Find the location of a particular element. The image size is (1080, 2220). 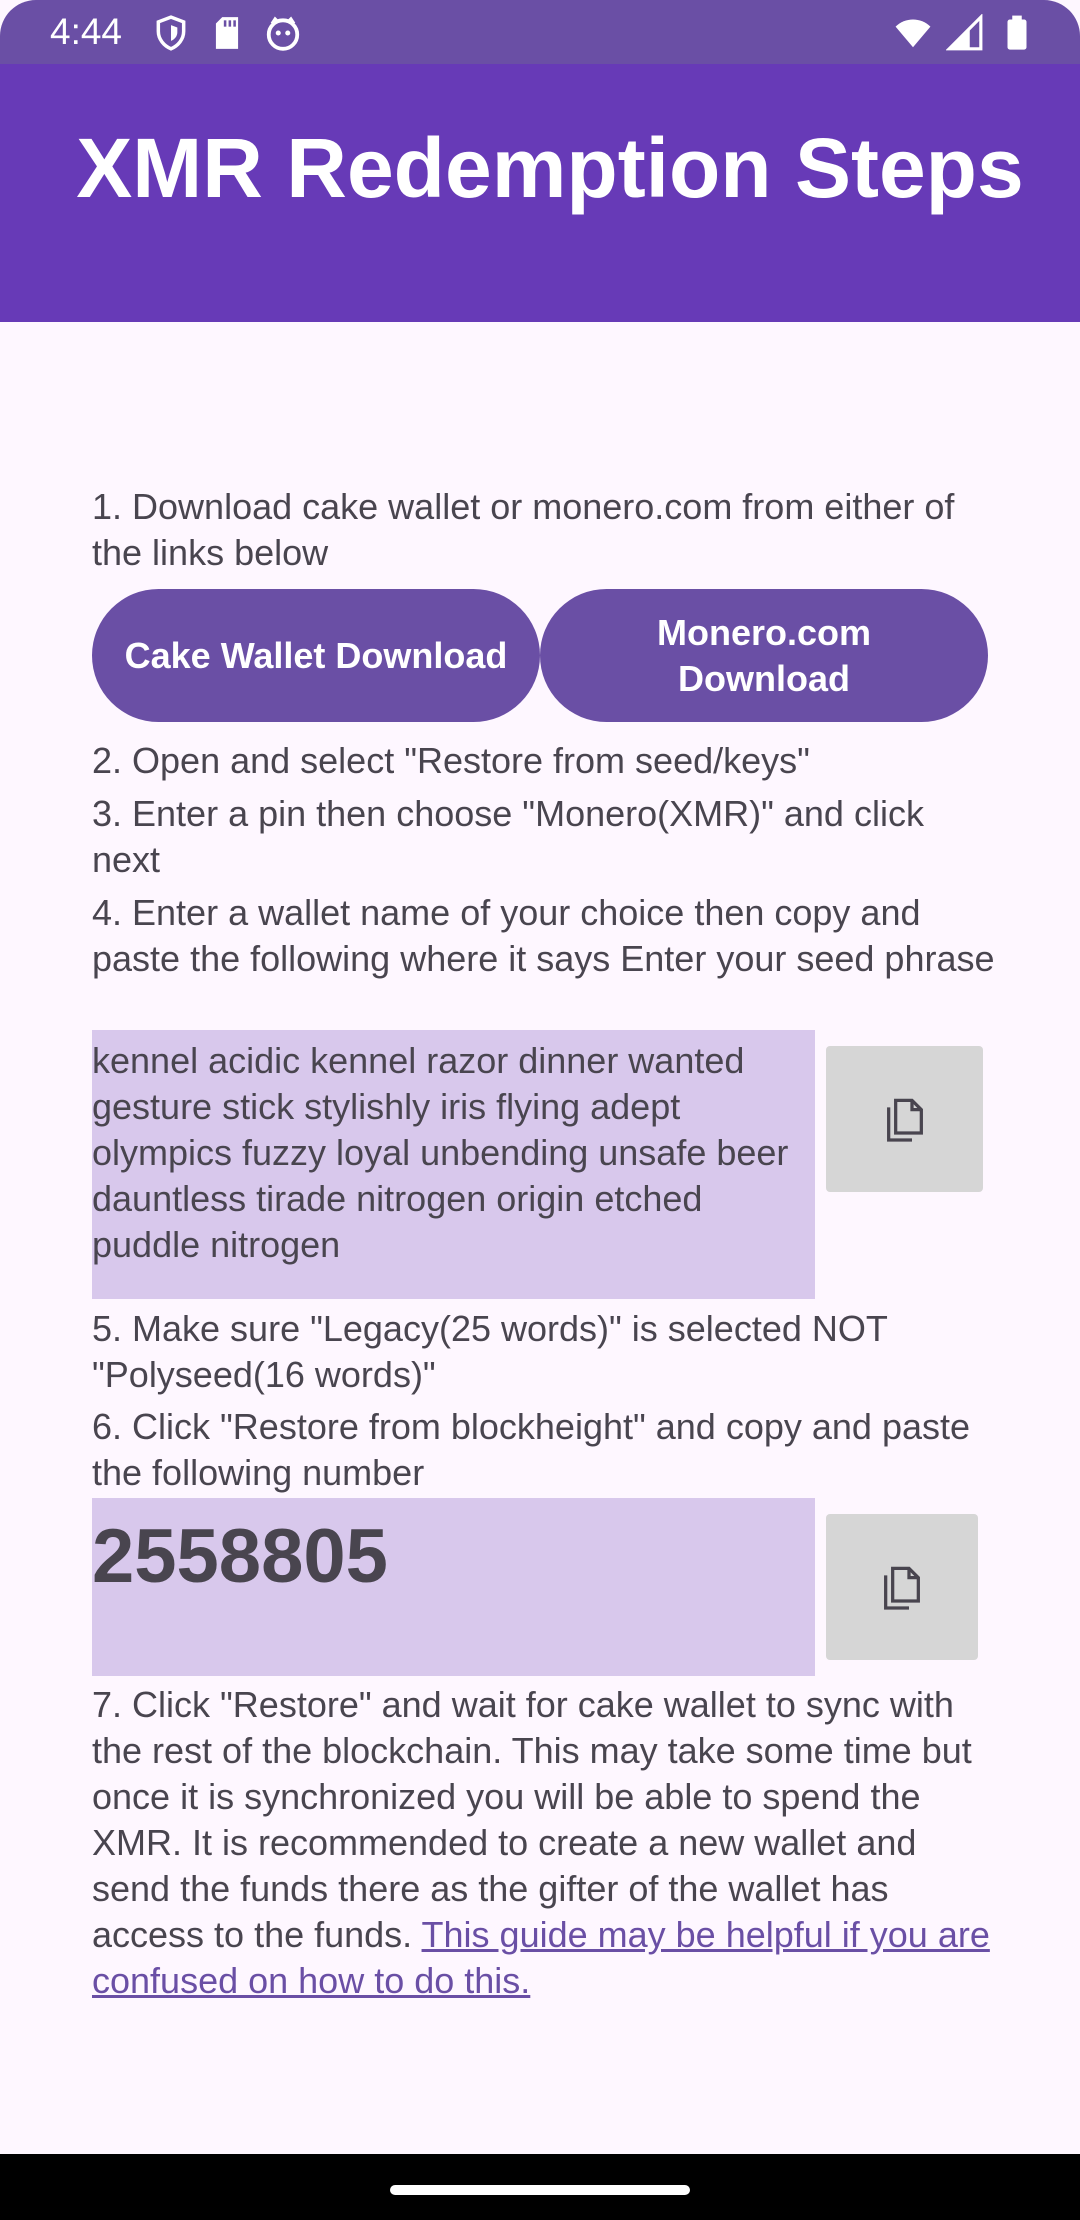

shield-icon is located at coordinates (171, 33).